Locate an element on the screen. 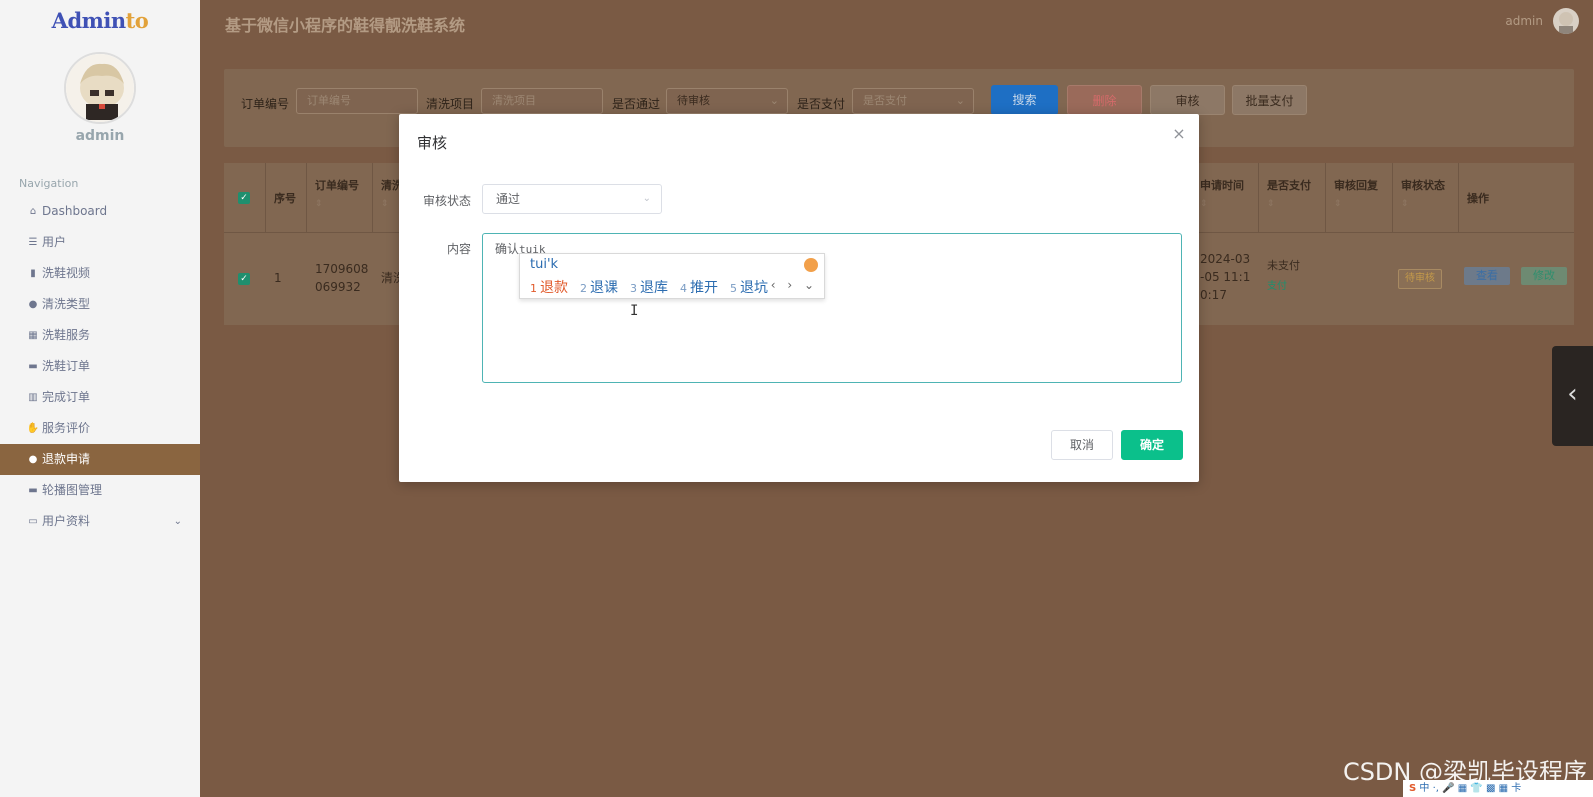  th-apply-time-text: 申请时间 is located at coordinates (1222, 185).